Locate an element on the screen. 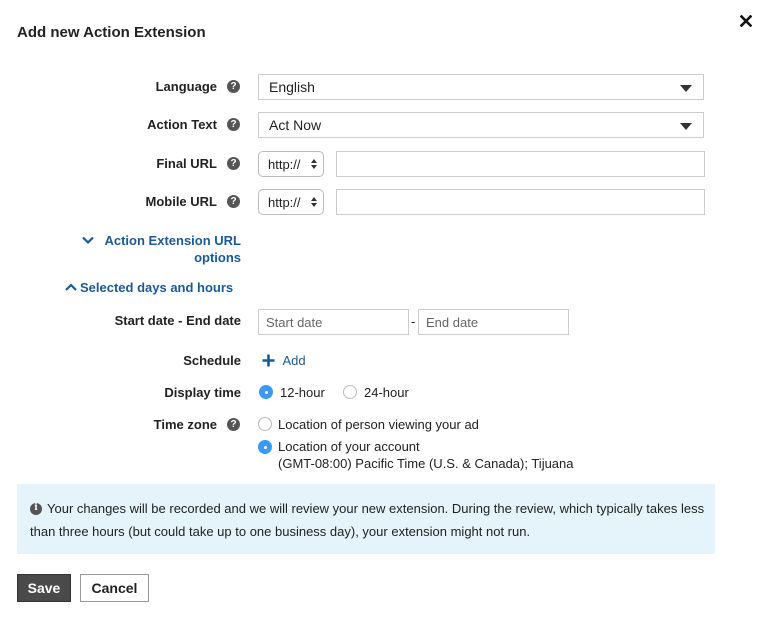  radio-account-location-label: Location of your account is located at coordinates (349, 446).